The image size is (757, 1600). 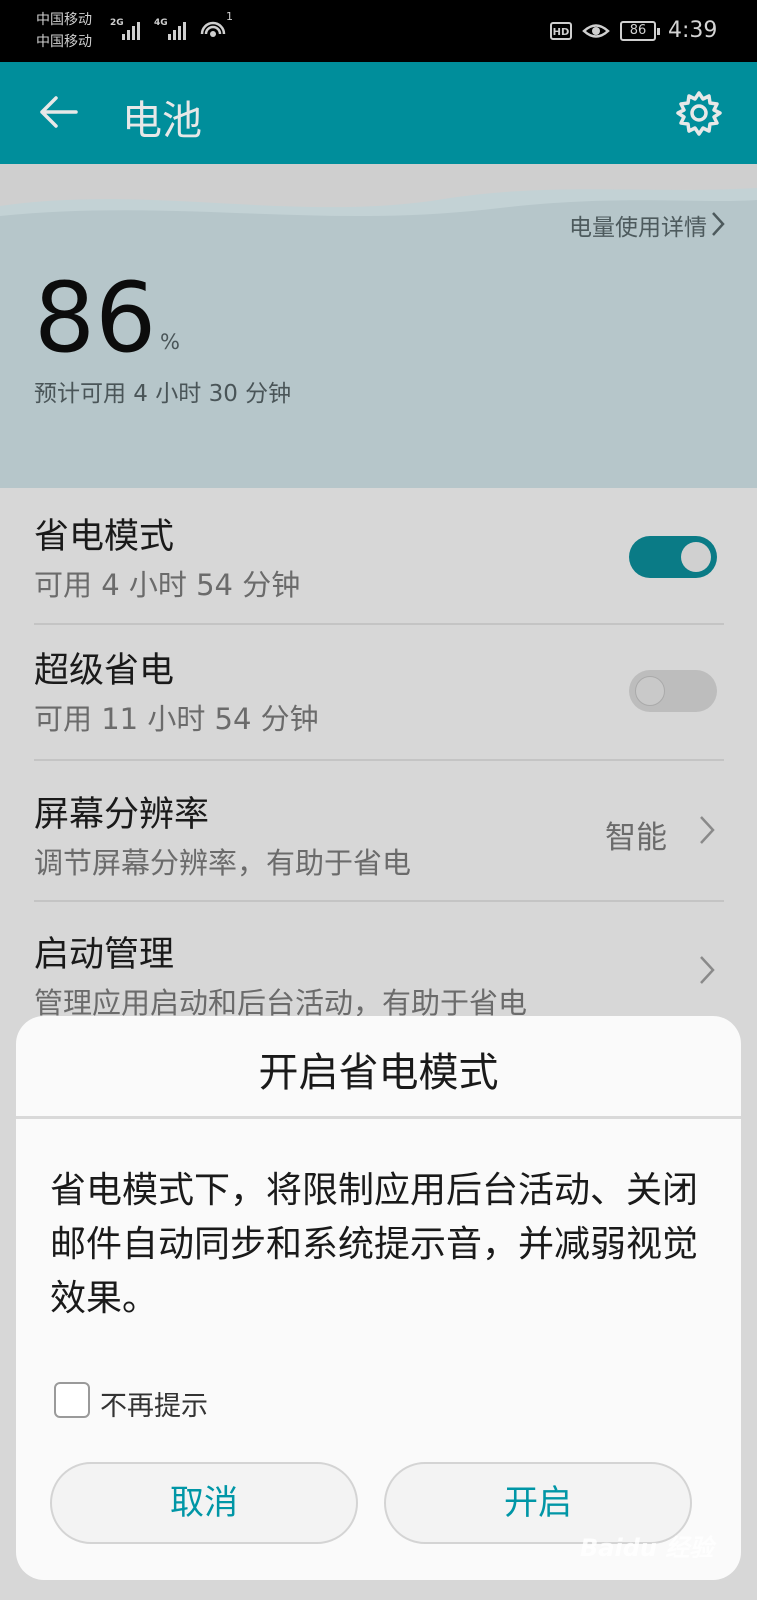 I want to click on setting-subtitle: 可用 11 小时 54 分钟, so click(x=176, y=719).